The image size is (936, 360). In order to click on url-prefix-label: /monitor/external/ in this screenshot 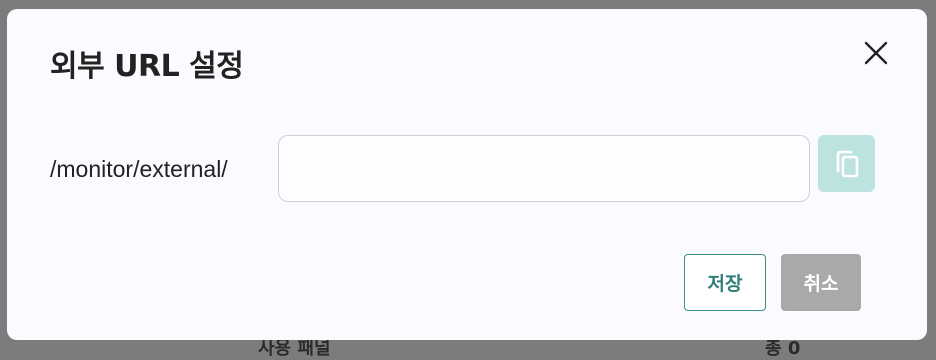, I will do `click(139, 169)`.